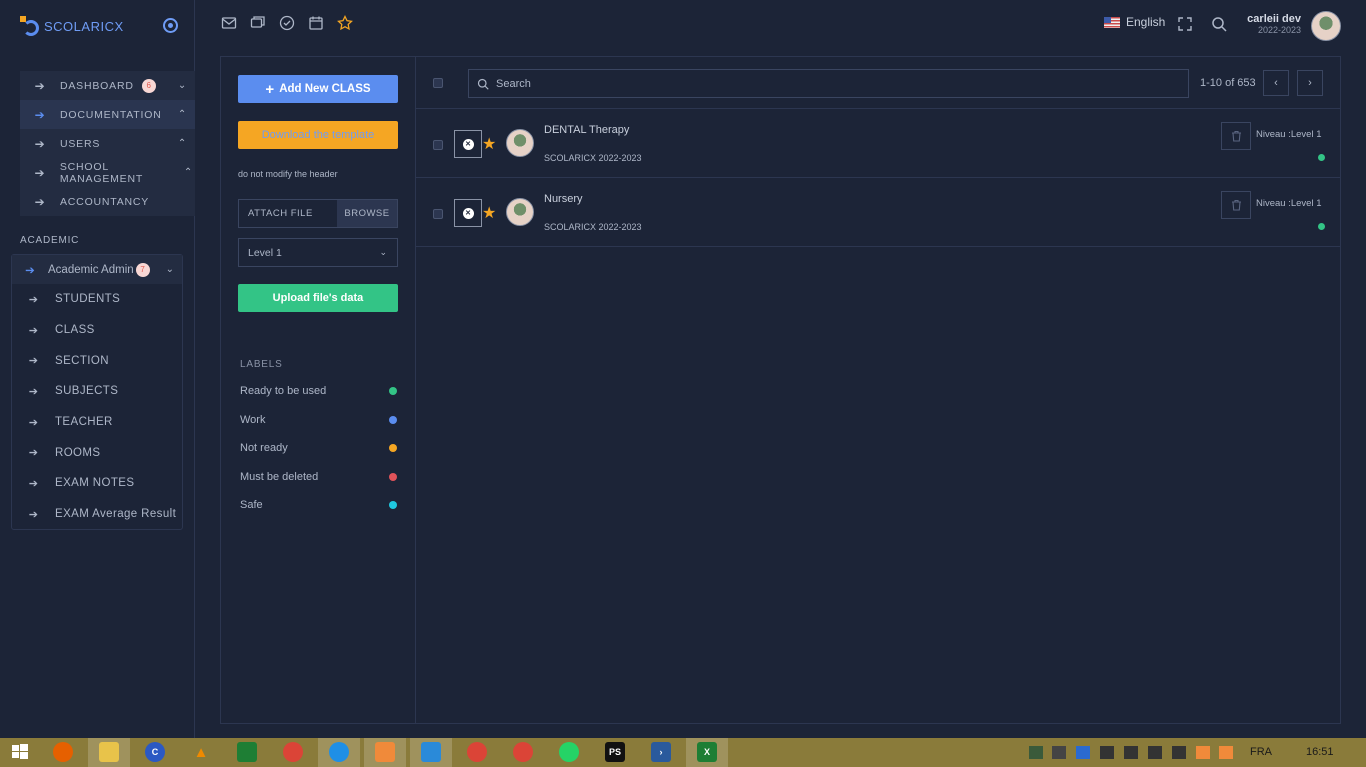 The height and width of the screenshot is (767, 1366). Describe the element at coordinates (97, 483) in the screenshot. I see `sidebar-item-exam-notes: ➔ EXAM NOTES` at that location.